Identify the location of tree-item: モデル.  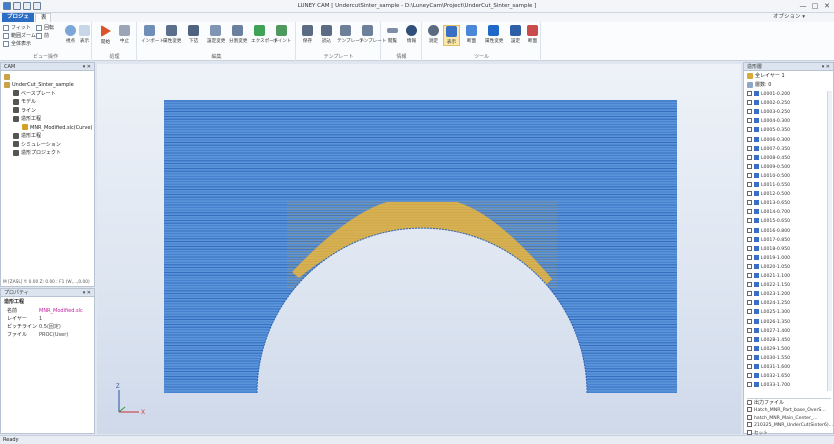
(24, 102).